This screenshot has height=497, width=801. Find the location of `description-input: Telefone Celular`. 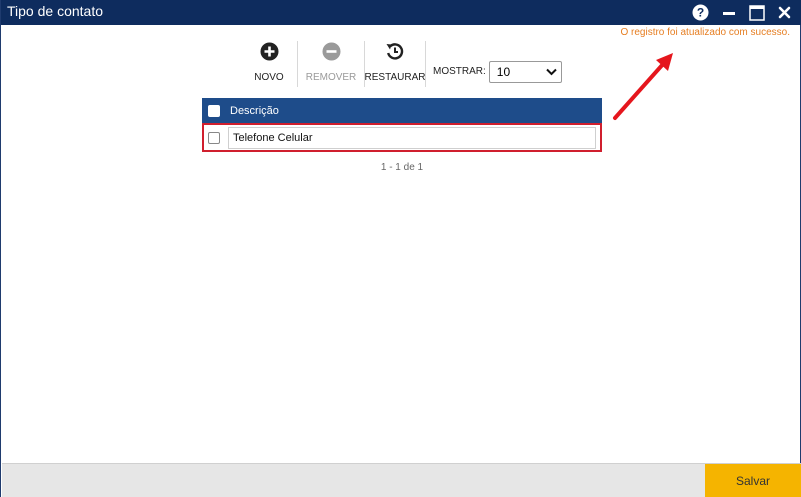

description-input: Telefone Celular is located at coordinates (412, 137).